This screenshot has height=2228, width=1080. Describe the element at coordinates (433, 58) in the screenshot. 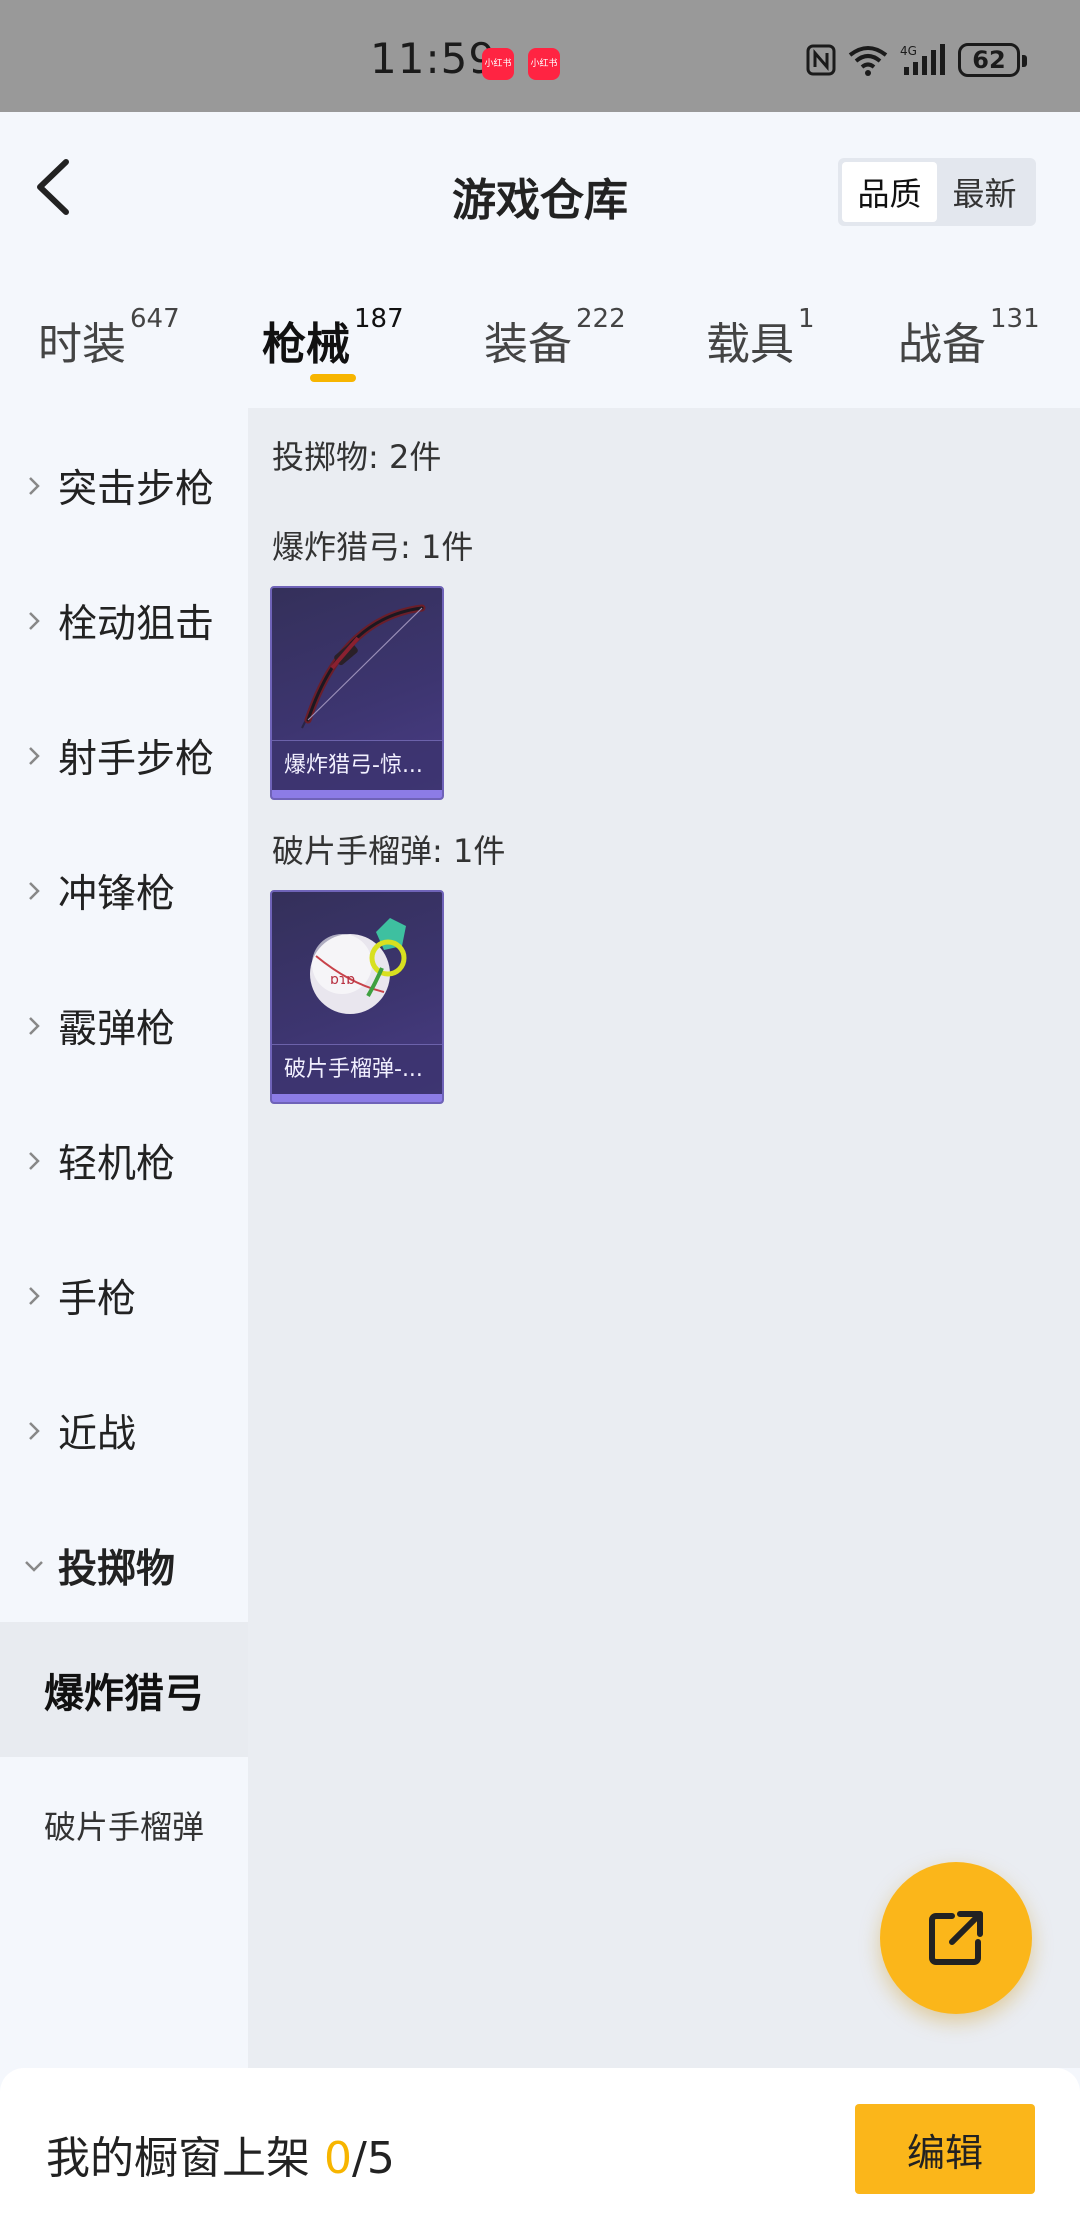

I see `status-time: 11:59` at that location.